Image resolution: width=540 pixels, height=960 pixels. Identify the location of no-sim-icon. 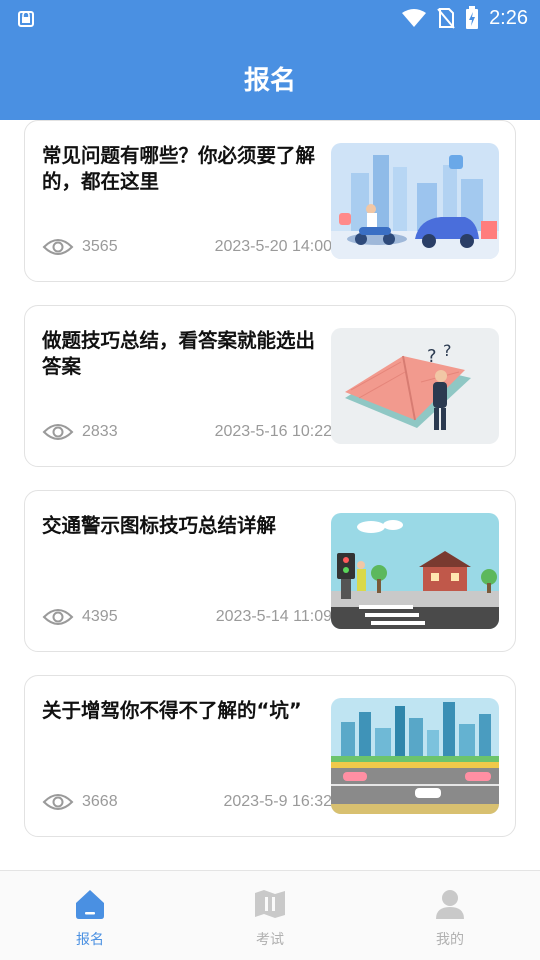
(446, 18).